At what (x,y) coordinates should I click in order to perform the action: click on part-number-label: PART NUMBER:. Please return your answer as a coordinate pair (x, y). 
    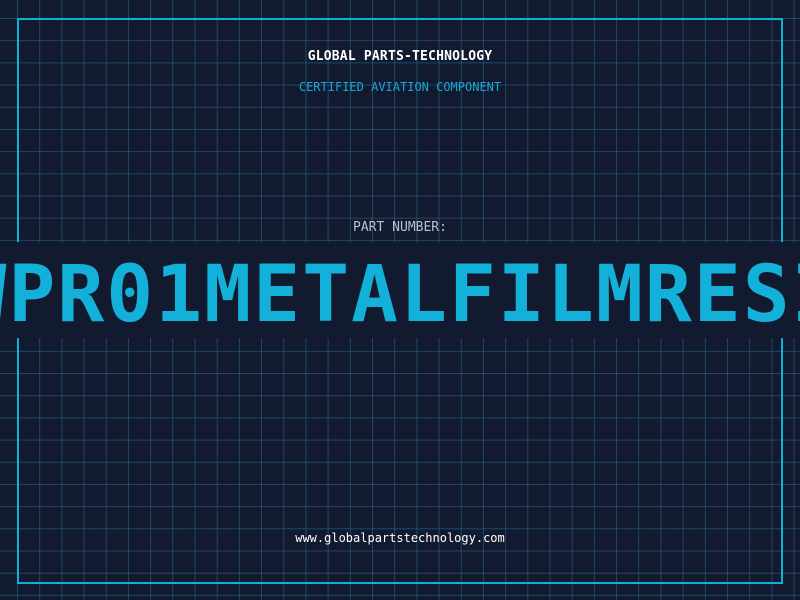
    Looking at the image, I should click on (400, 227).